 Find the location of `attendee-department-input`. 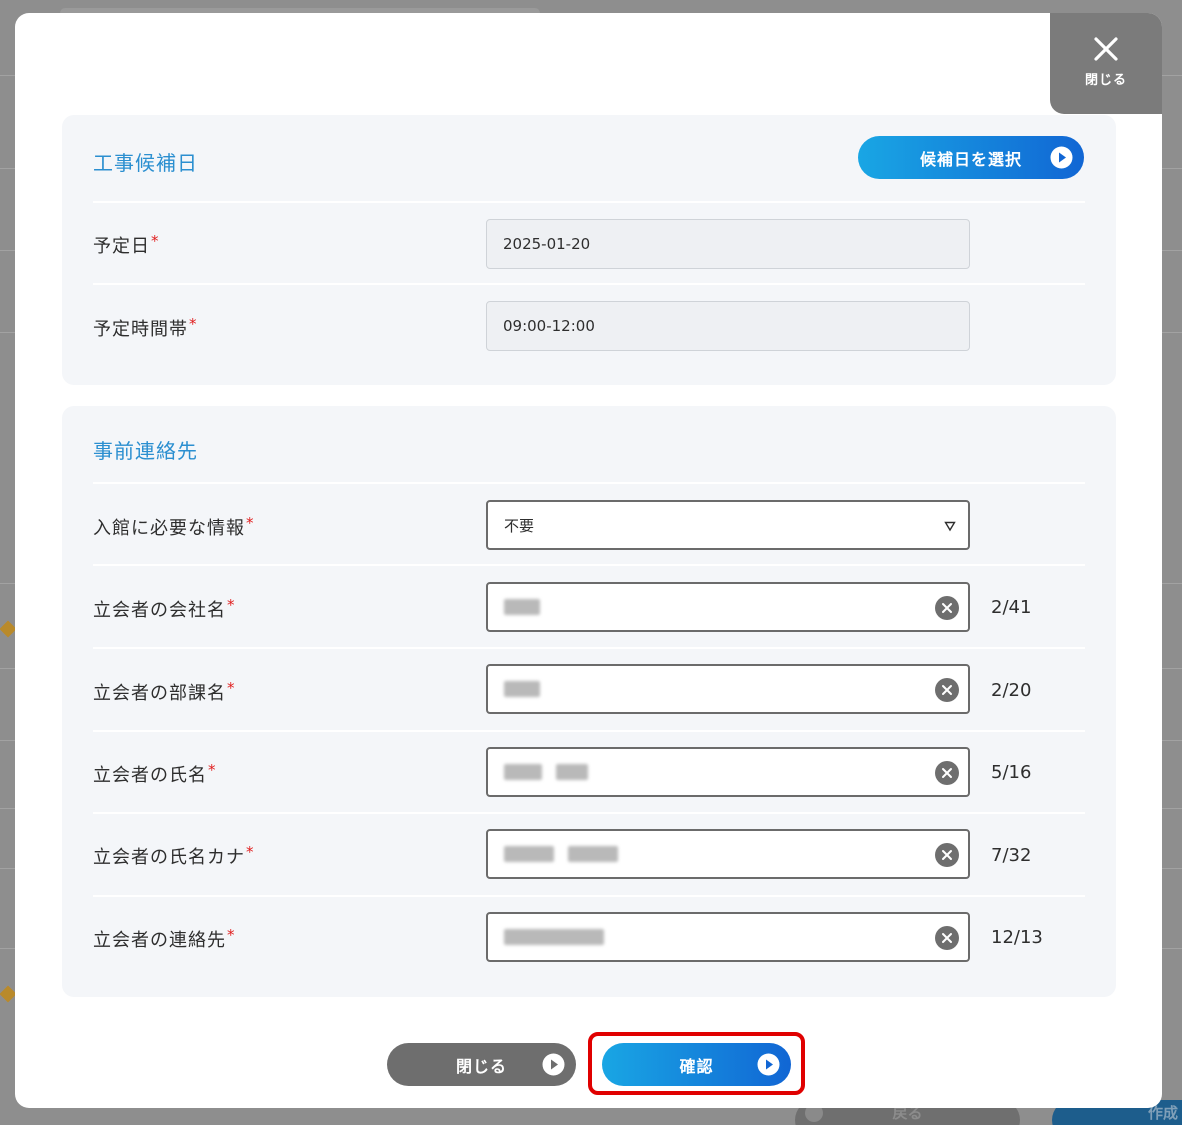

attendee-department-input is located at coordinates (728, 689).